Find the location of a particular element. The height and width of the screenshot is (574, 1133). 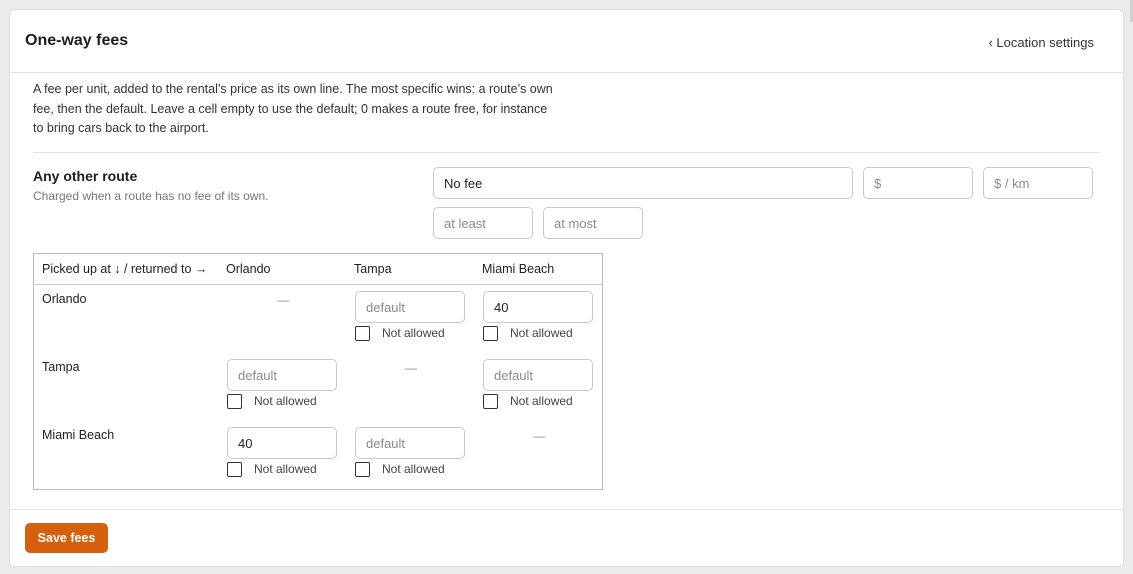

not-allowed-checkbox-orlando-miami-beach is located at coordinates (490, 333).